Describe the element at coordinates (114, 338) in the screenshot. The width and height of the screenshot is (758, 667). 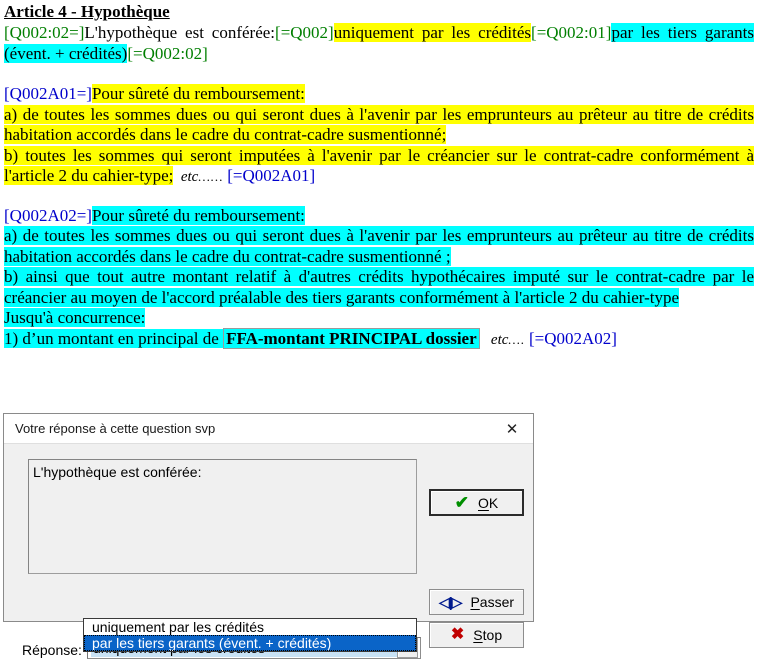
I see `q002a02-line-5-prefix: 1) d’un montant en principal de` at that location.